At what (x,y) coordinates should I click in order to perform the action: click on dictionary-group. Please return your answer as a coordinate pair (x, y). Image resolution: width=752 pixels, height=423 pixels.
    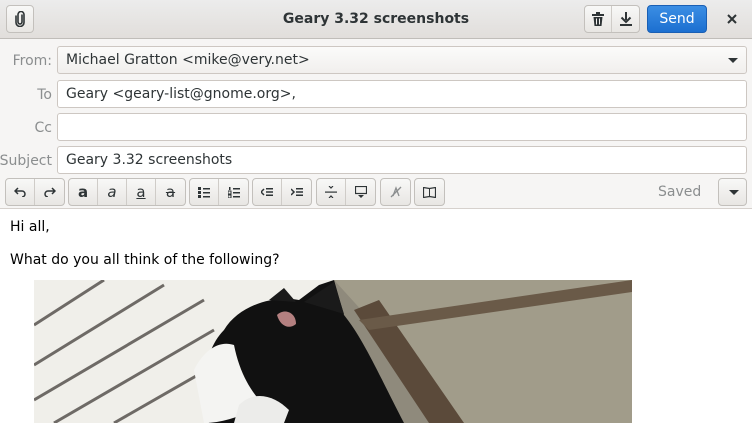
    Looking at the image, I should click on (429, 192).